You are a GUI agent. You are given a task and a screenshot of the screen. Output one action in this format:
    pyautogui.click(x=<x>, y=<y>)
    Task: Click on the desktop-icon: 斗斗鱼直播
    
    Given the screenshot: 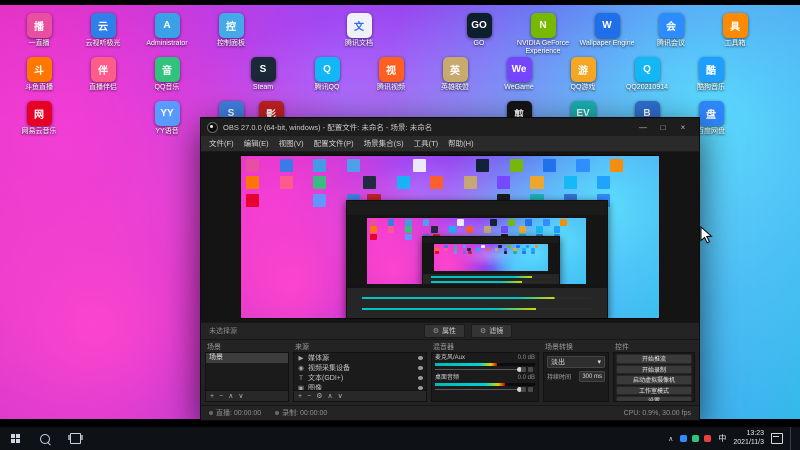 What is the action you would take?
    pyautogui.click(x=39, y=74)
    